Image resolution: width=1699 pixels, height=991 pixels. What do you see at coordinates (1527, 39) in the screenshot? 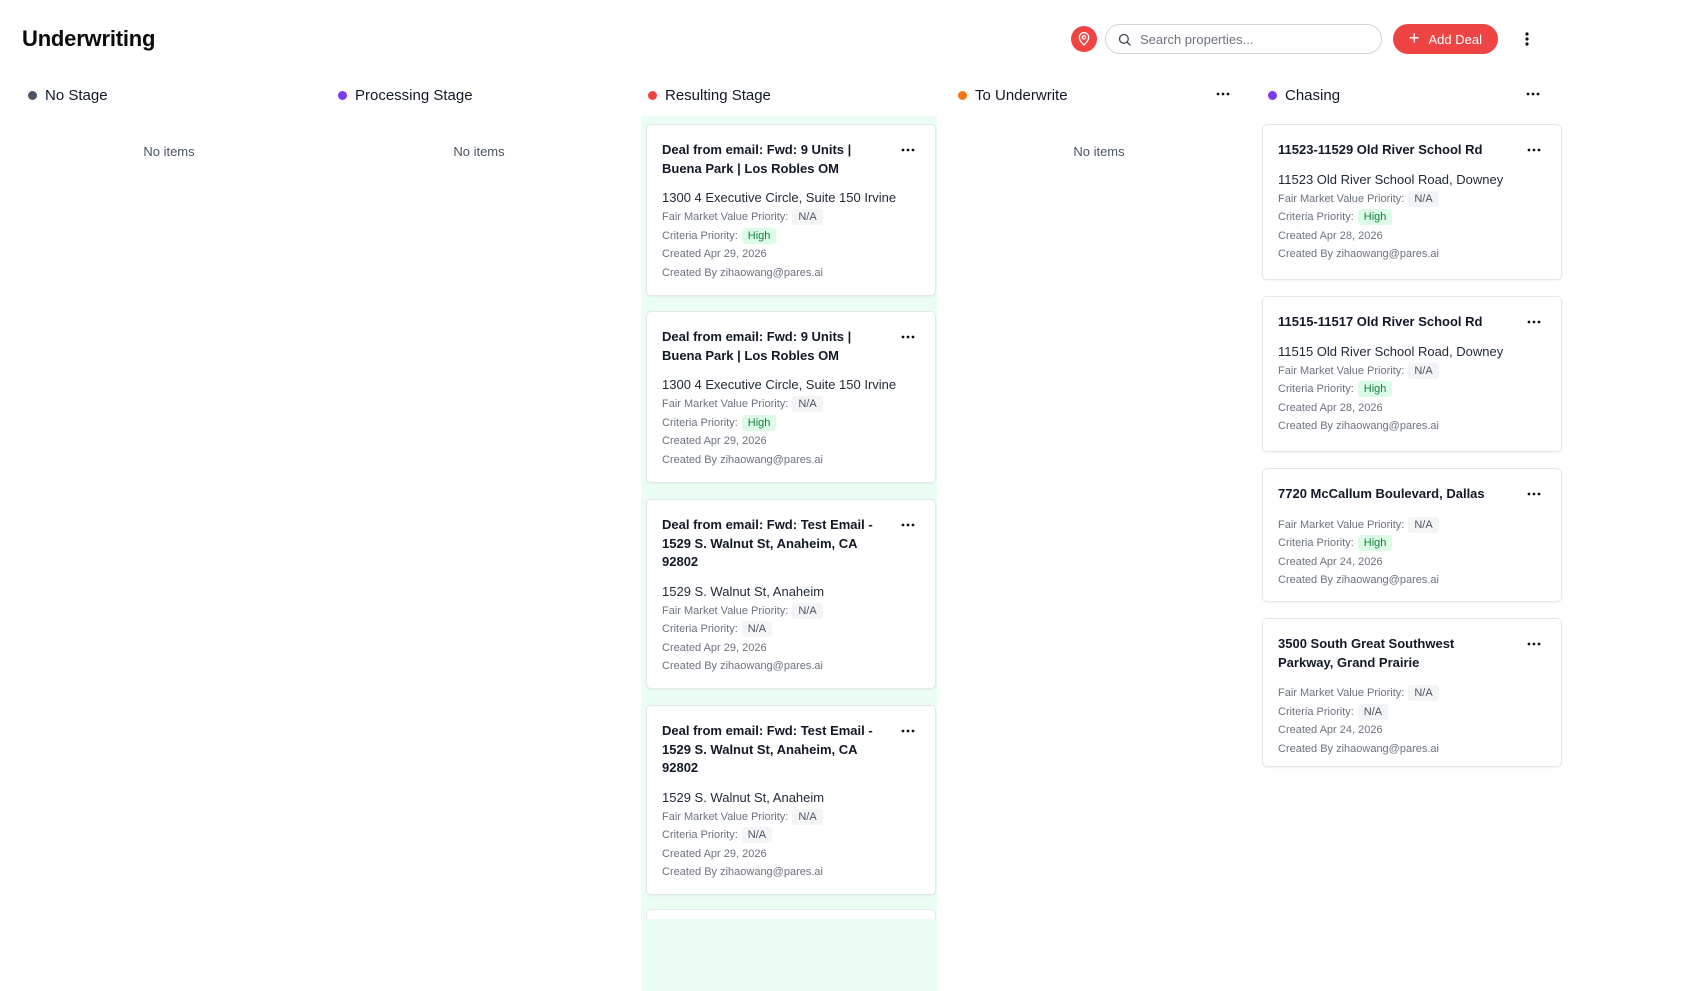
I see `page-menu-button` at bounding box center [1527, 39].